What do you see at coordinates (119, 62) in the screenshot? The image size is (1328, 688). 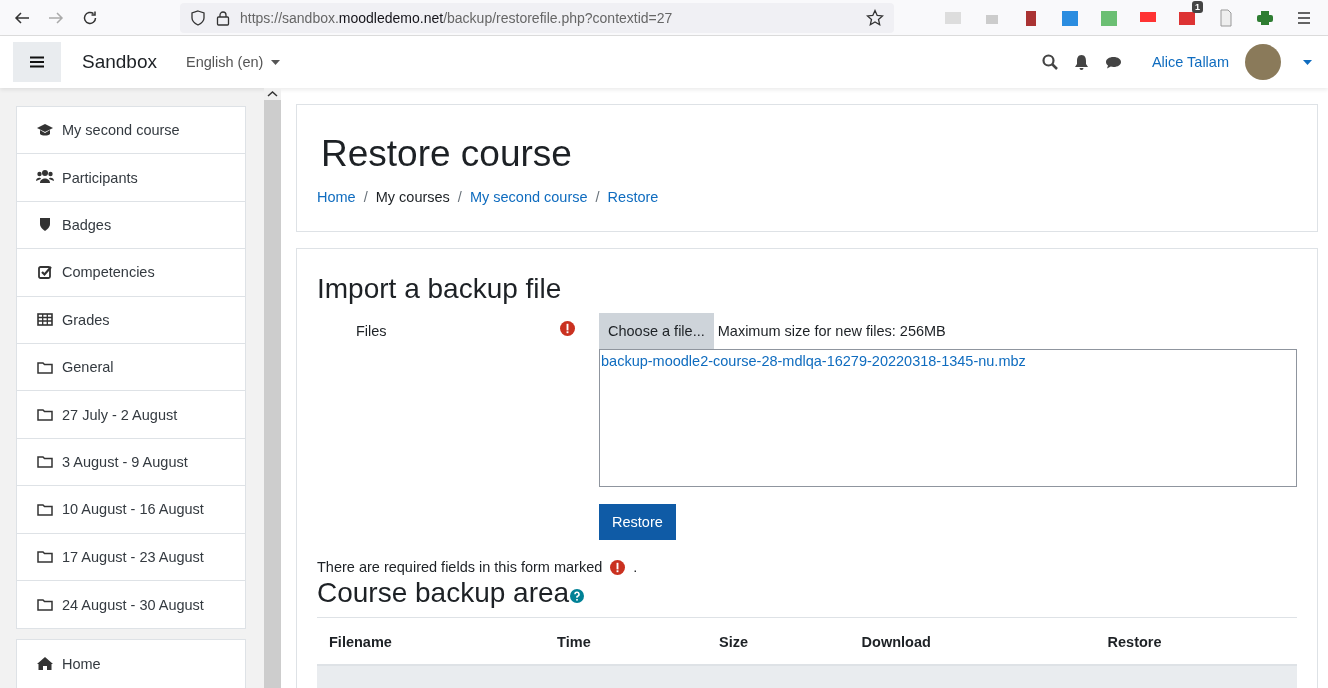 I see `site-name: Sandbox` at bounding box center [119, 62].